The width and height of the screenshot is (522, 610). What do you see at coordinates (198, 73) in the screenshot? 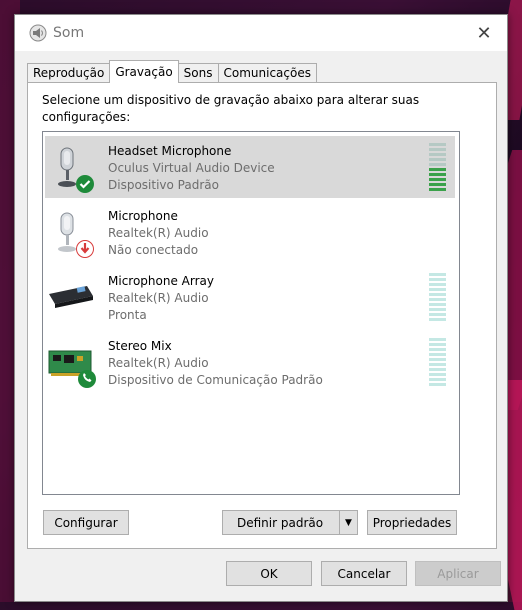
I see `tab-sounds: Sons` at bounding box center [198, 73].